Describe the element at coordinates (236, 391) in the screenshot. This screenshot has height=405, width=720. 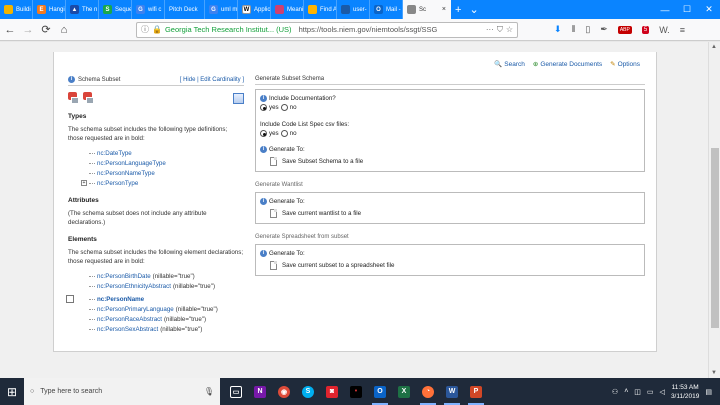
I see `task-view-icon: ▭` at that location.